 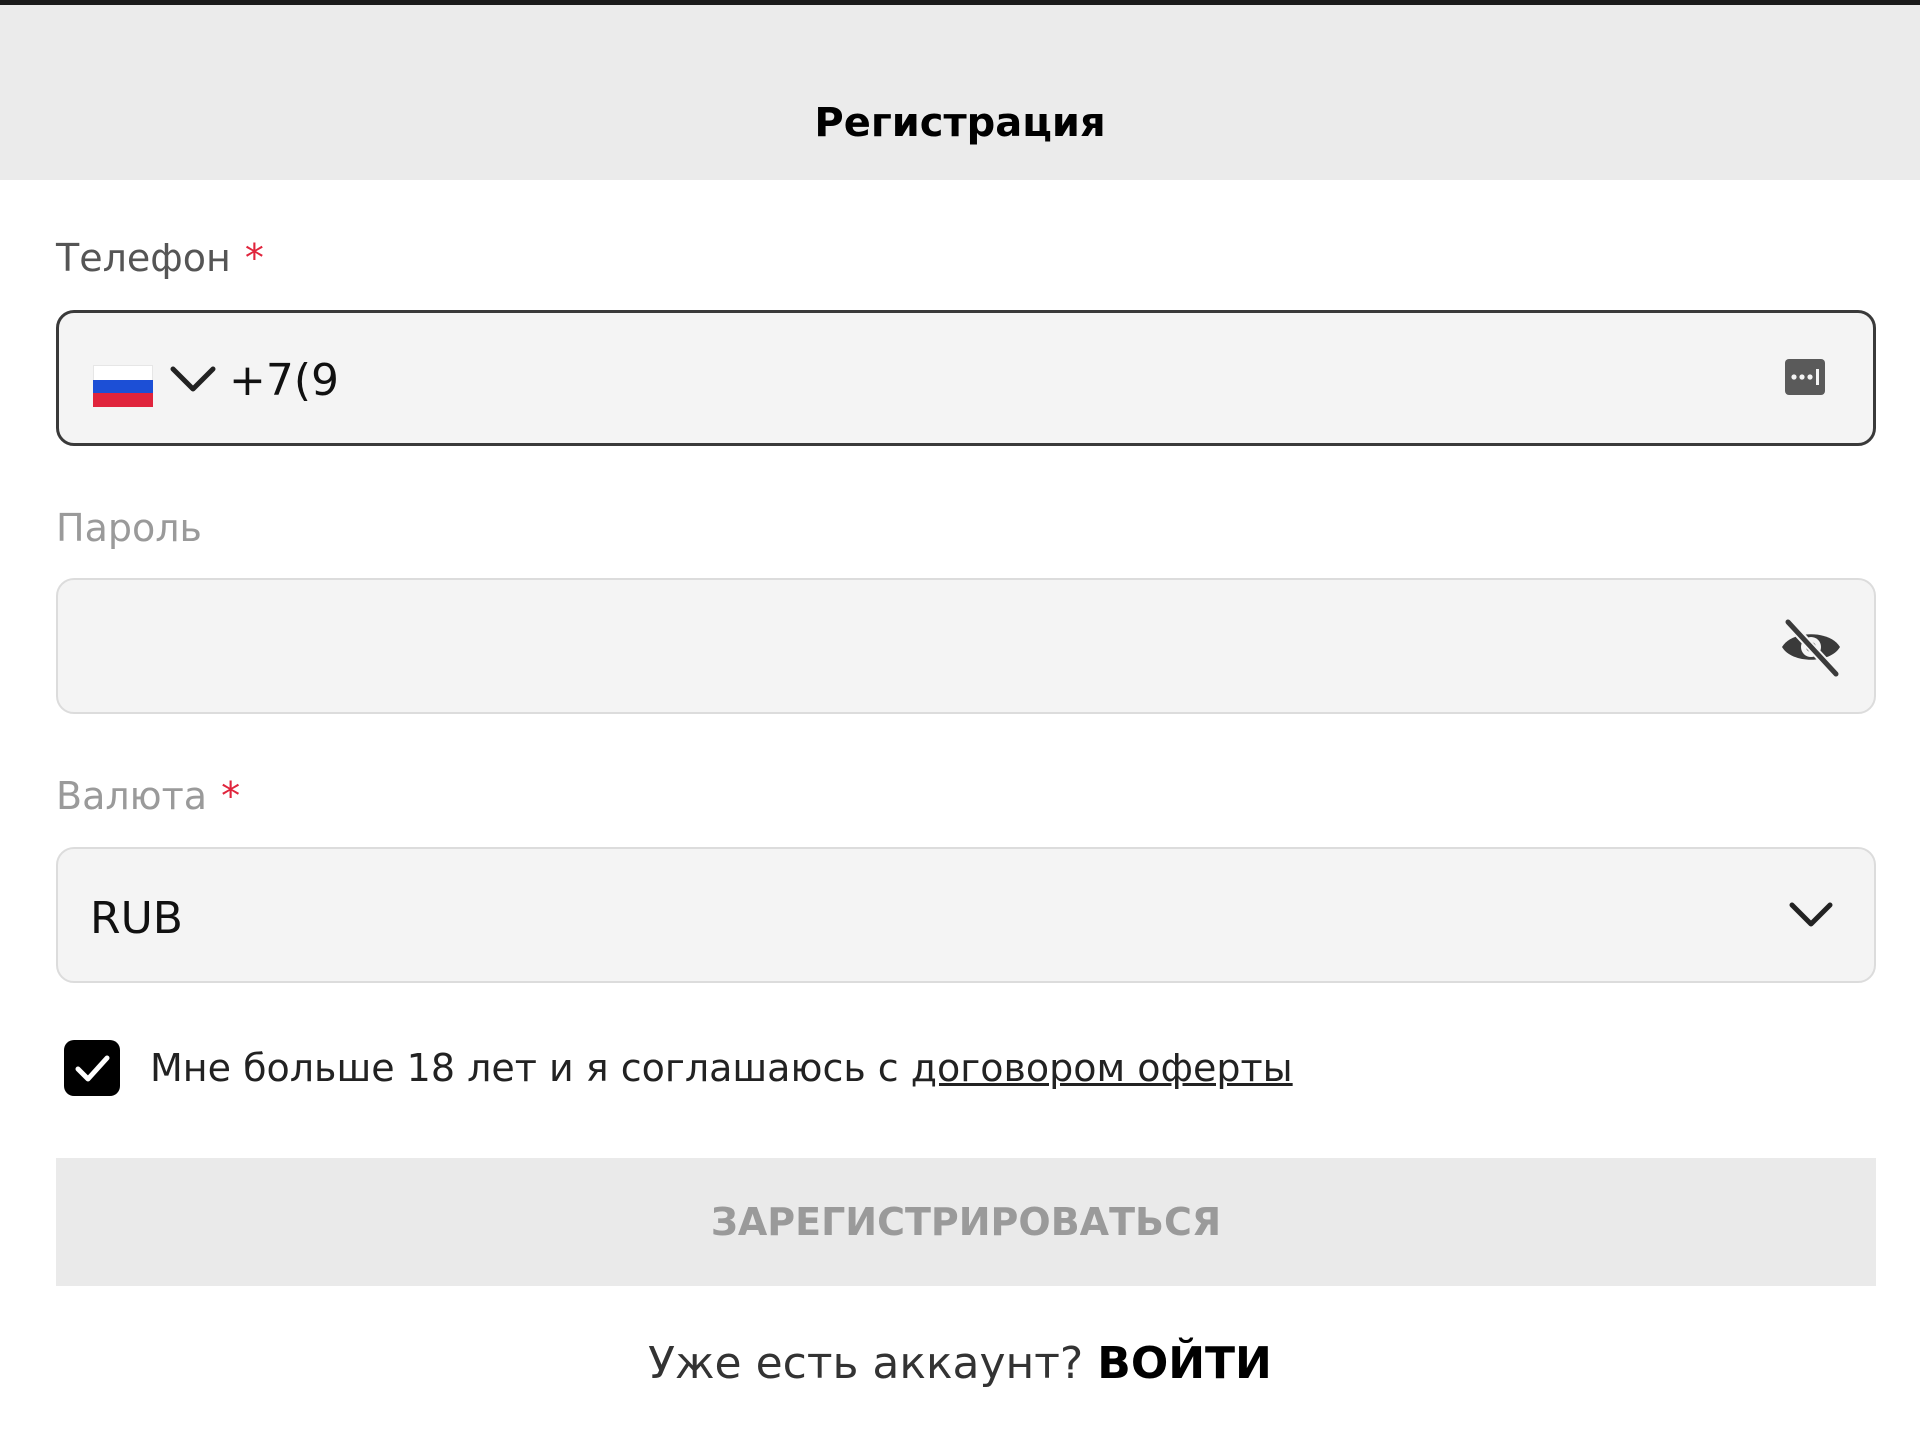 I want to click on autofill-icon, so click(x=1805, y=377).